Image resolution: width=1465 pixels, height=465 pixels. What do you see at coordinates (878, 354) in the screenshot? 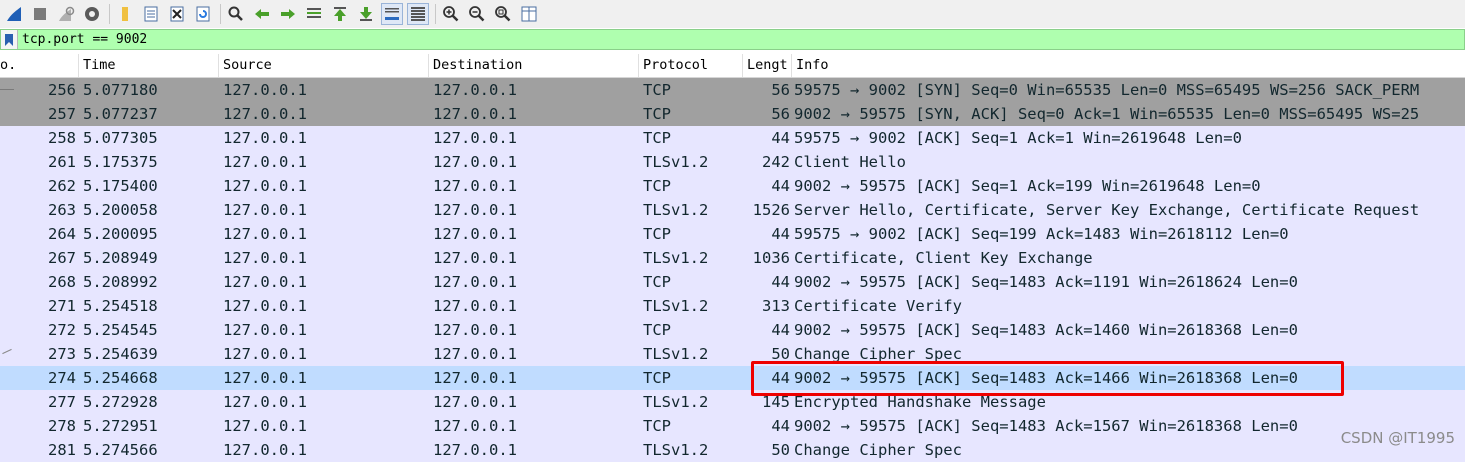
I see `cell-info: Change Cipher Spec` at bounding box center [878, 354].